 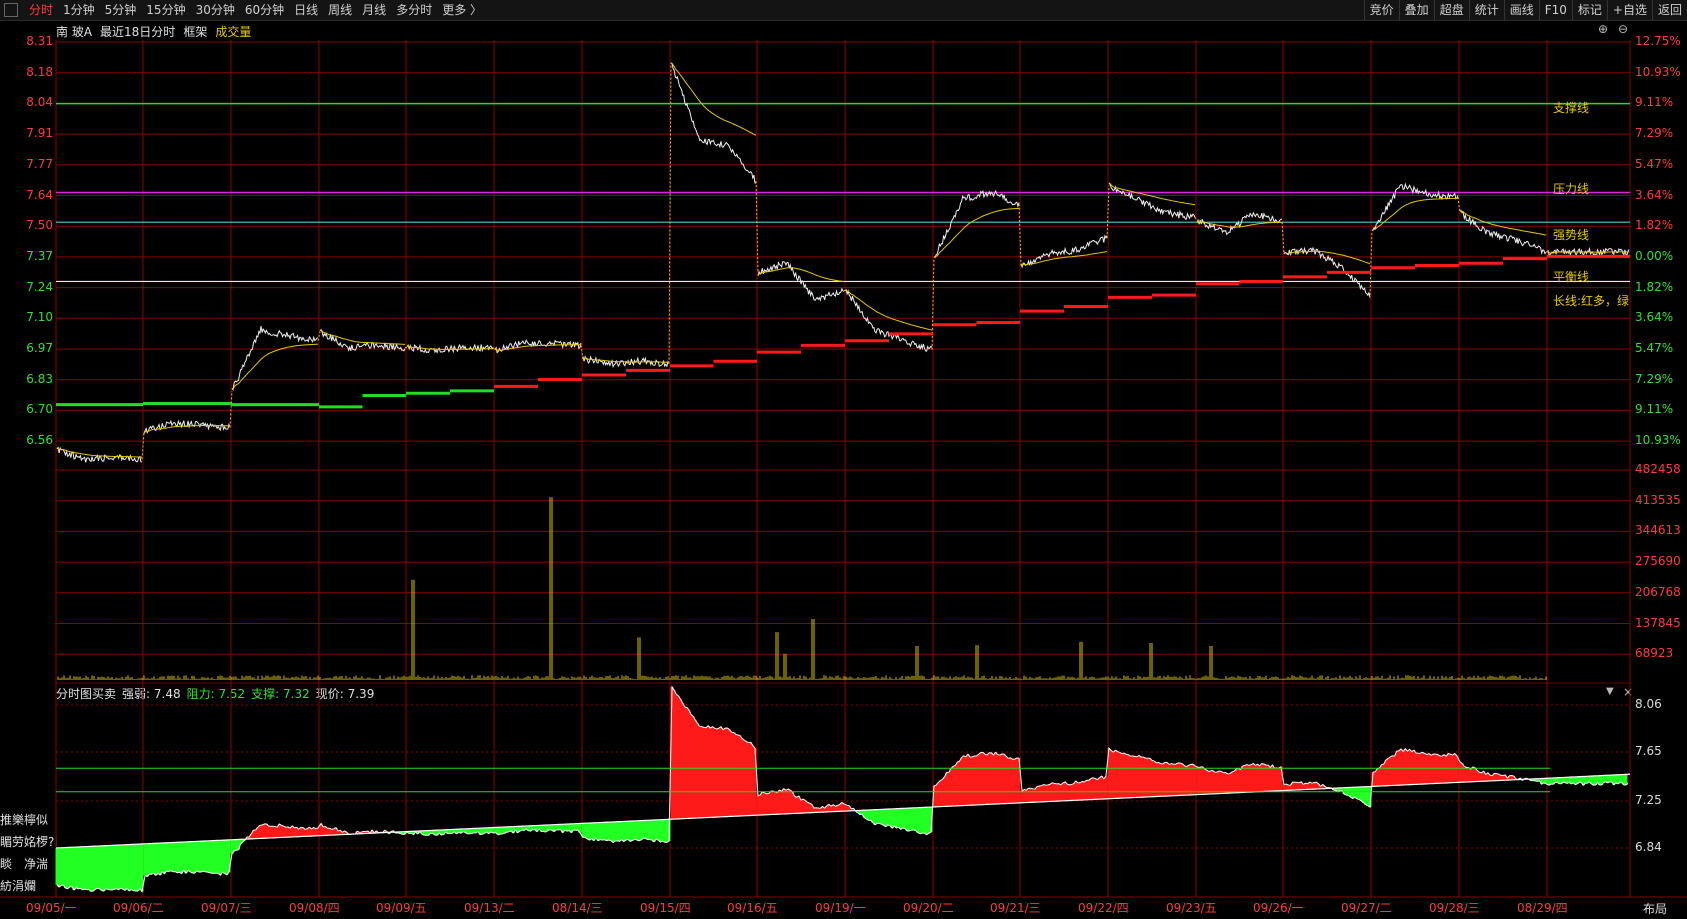 What do you see at coordinates (489, 908) in the screenshot?
I see `date-tick: 09/13/二` at bounding box center [489, 908].